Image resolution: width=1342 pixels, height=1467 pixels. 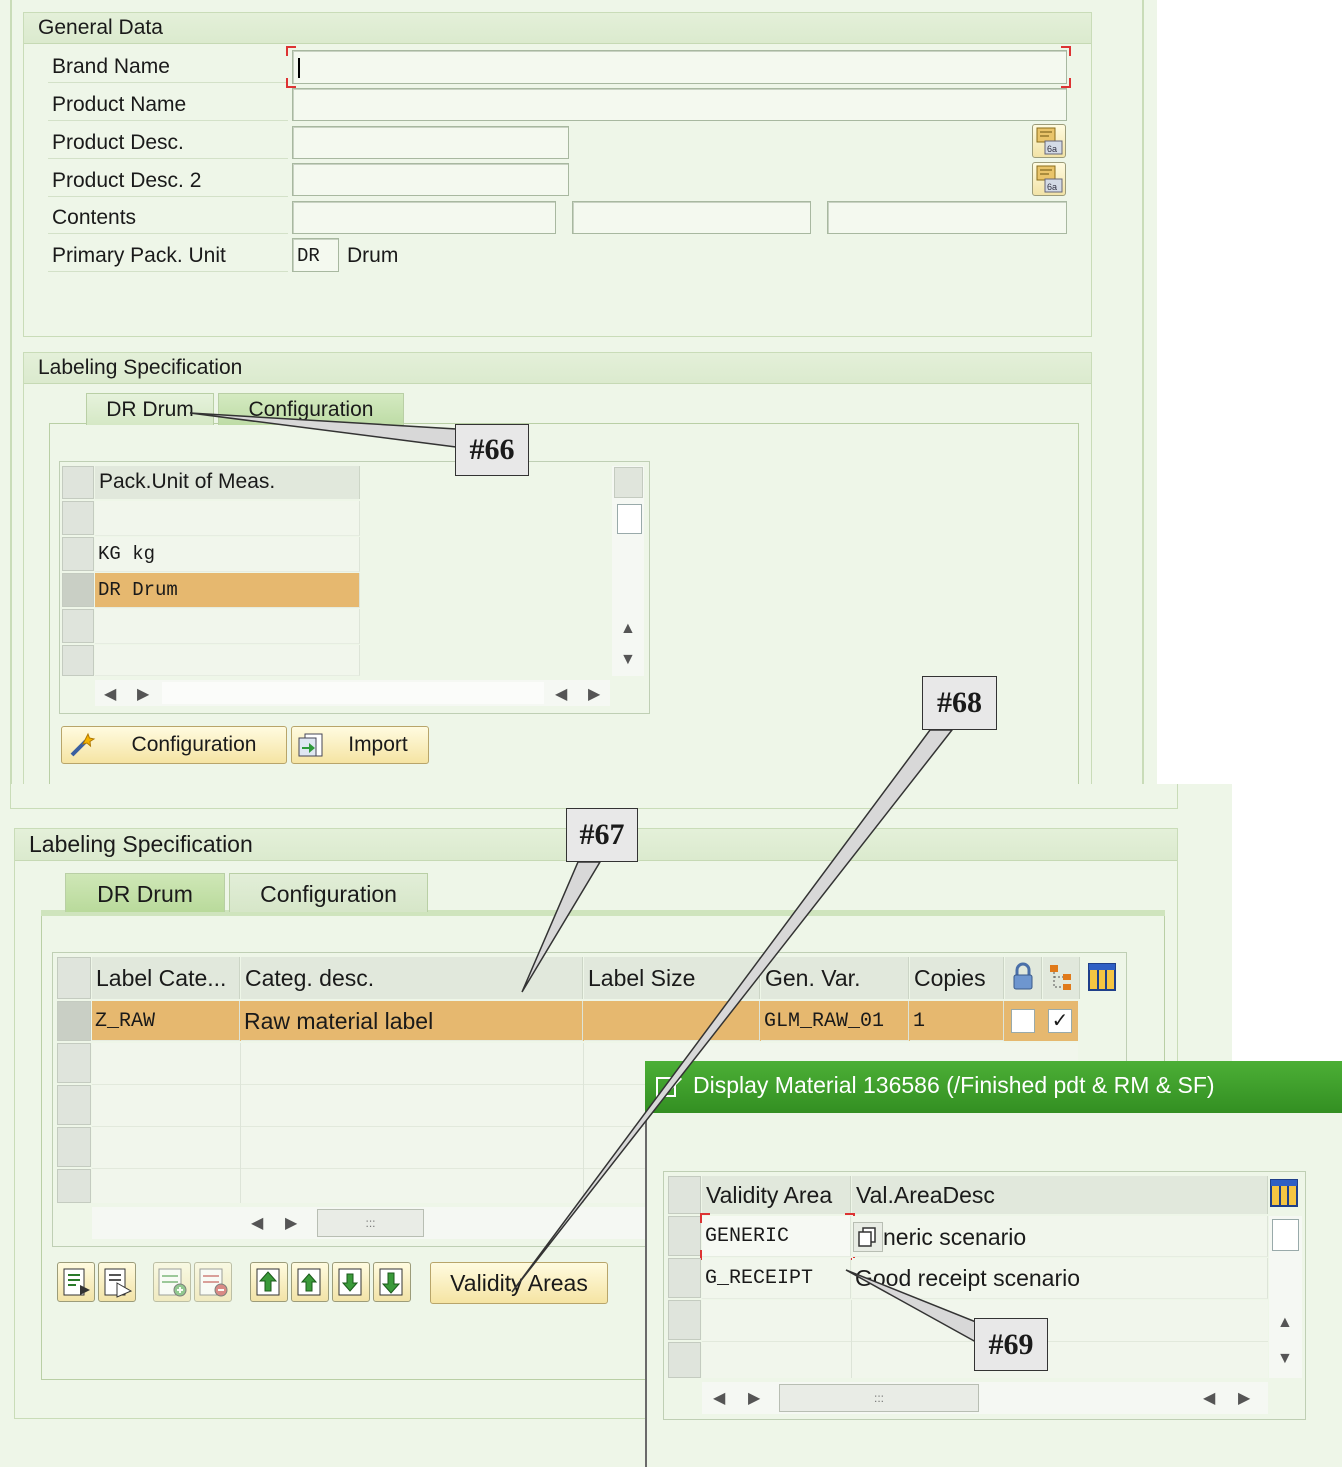 What do you see at coordinates (679, 67) in the screenshot?
I see `brand-name-input` at bounding box center [679, 67].